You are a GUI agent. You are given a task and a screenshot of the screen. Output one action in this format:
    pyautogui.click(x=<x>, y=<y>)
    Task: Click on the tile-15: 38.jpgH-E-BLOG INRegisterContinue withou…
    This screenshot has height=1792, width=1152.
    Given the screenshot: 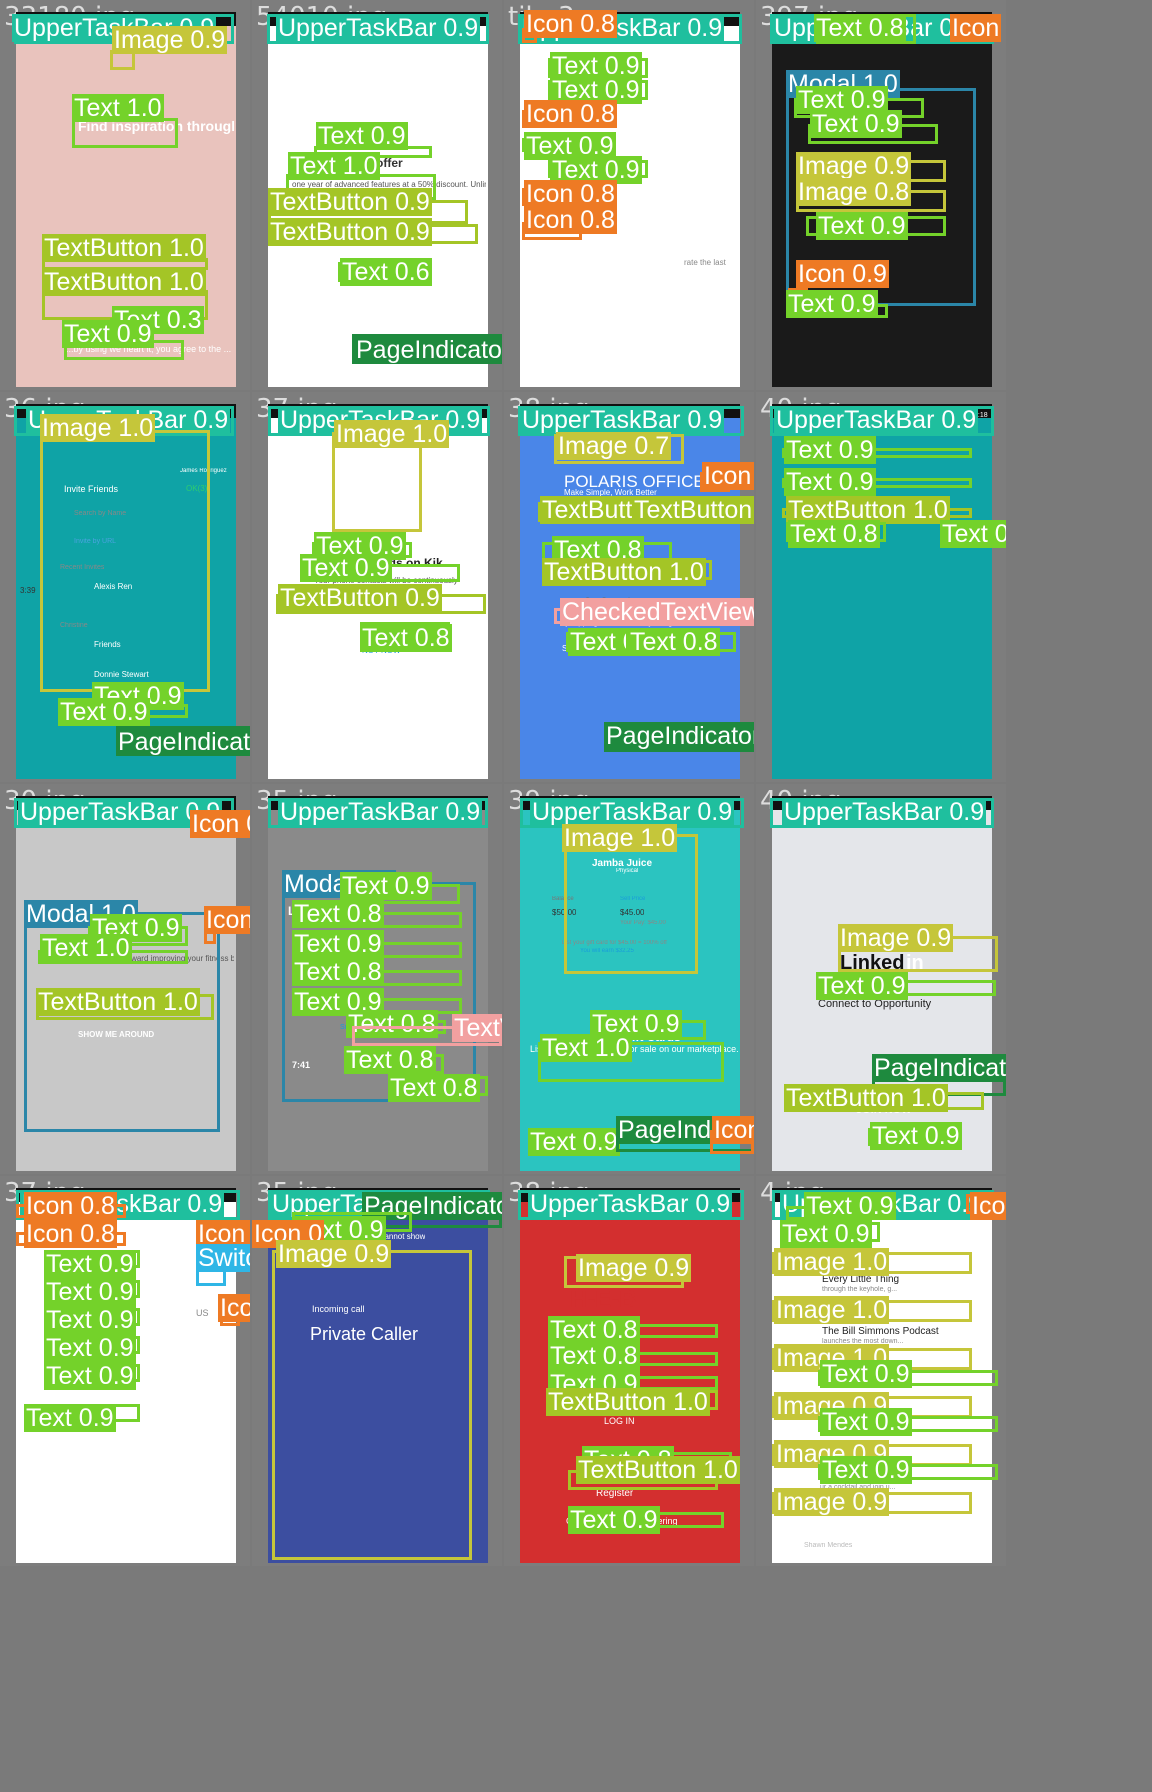 What is the action you would take?
    pyautogui.click(x=629, y=1371)
    